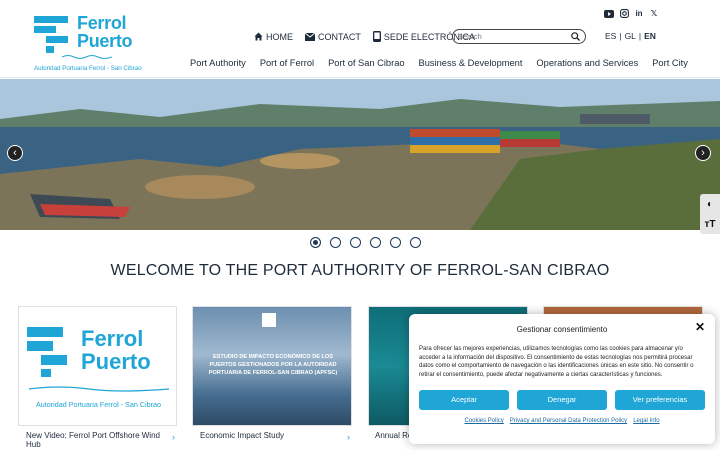 This screenshot has height=450, width=720. I want to click on text-size-icon: ᴛT, so click(709, 224).